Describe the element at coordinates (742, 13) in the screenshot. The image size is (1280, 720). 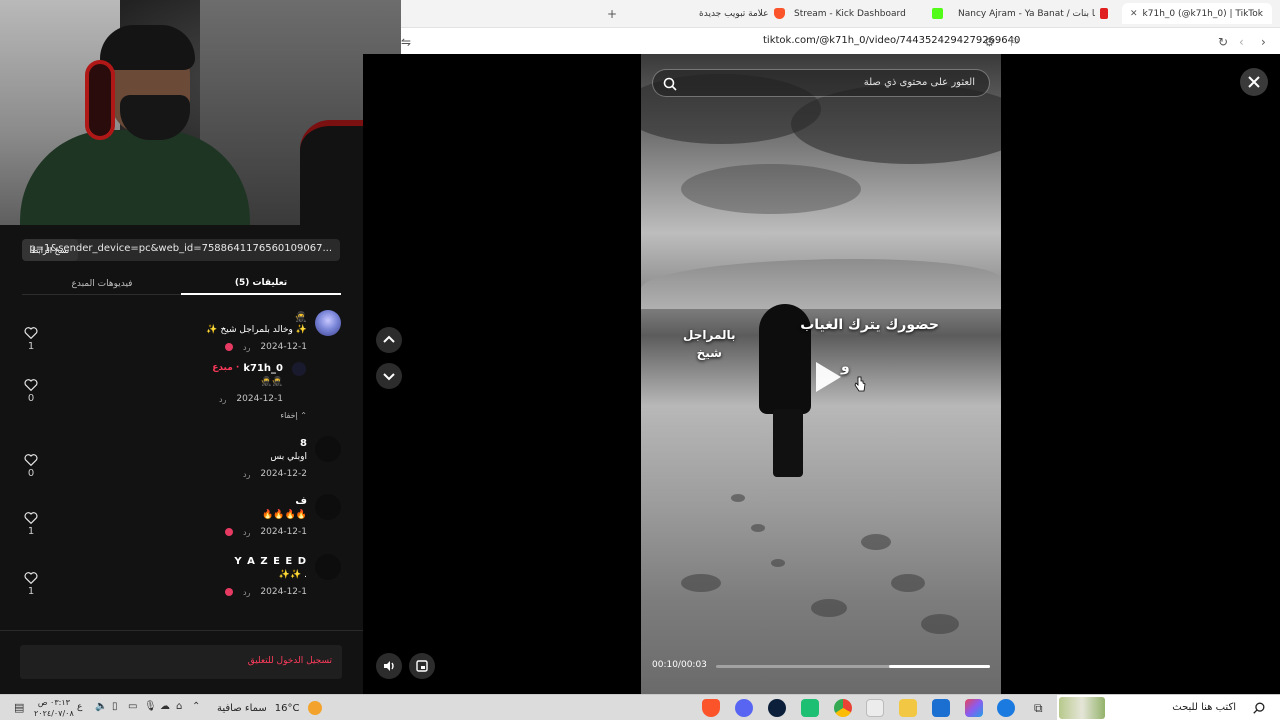
I see `browser-tab-new: علامة تبويب جديدة` at that location.